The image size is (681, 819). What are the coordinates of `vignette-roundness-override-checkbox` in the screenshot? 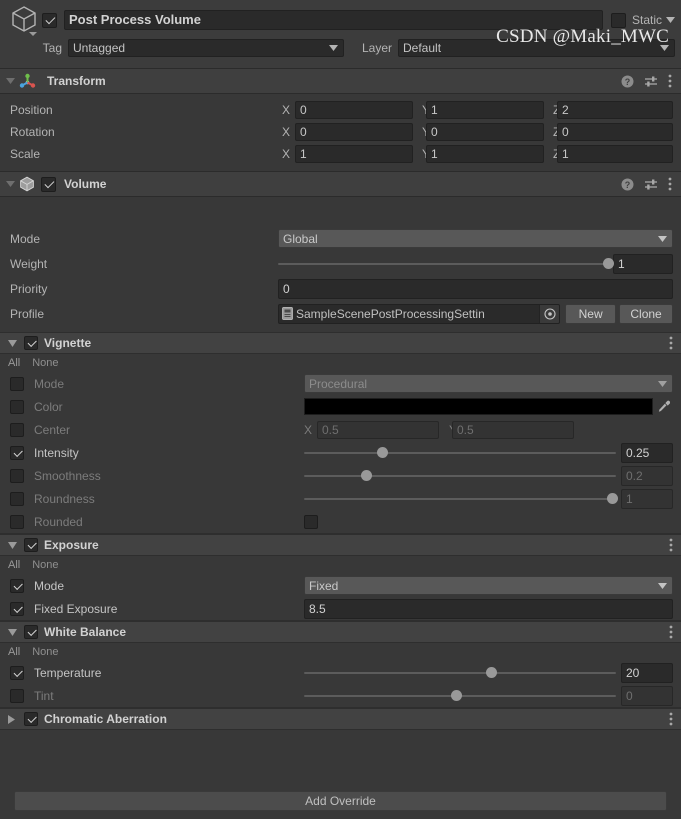 It's located at (17, 498).